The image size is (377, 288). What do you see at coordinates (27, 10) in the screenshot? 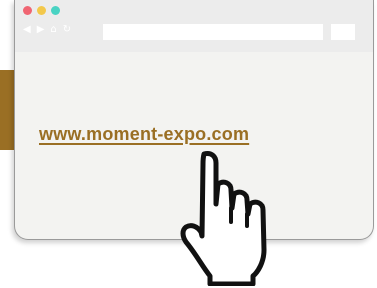
I see `close-window-button` at bounding box center [27, 10].